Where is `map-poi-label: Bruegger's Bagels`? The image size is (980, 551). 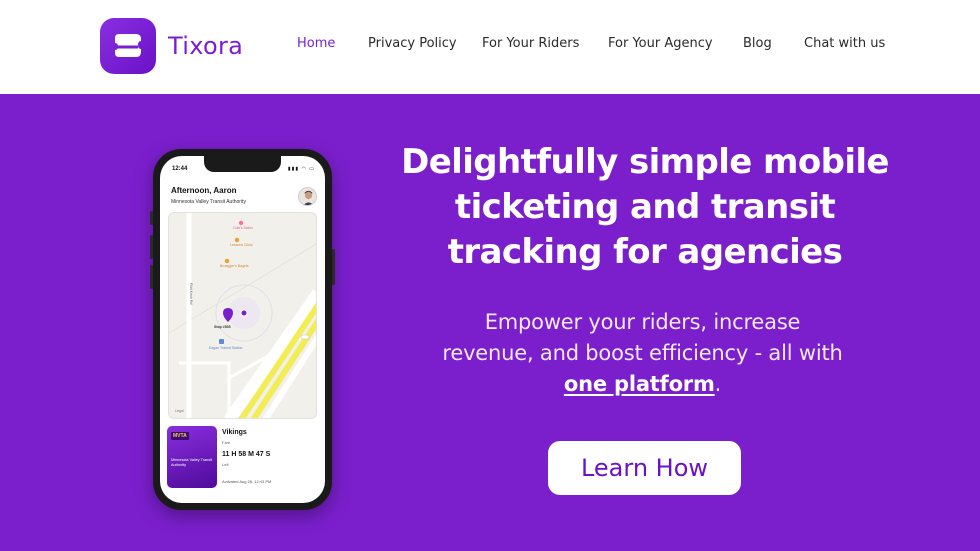
map-poi-label: Bruegger's Bagels is located at coordinates (234, 266).